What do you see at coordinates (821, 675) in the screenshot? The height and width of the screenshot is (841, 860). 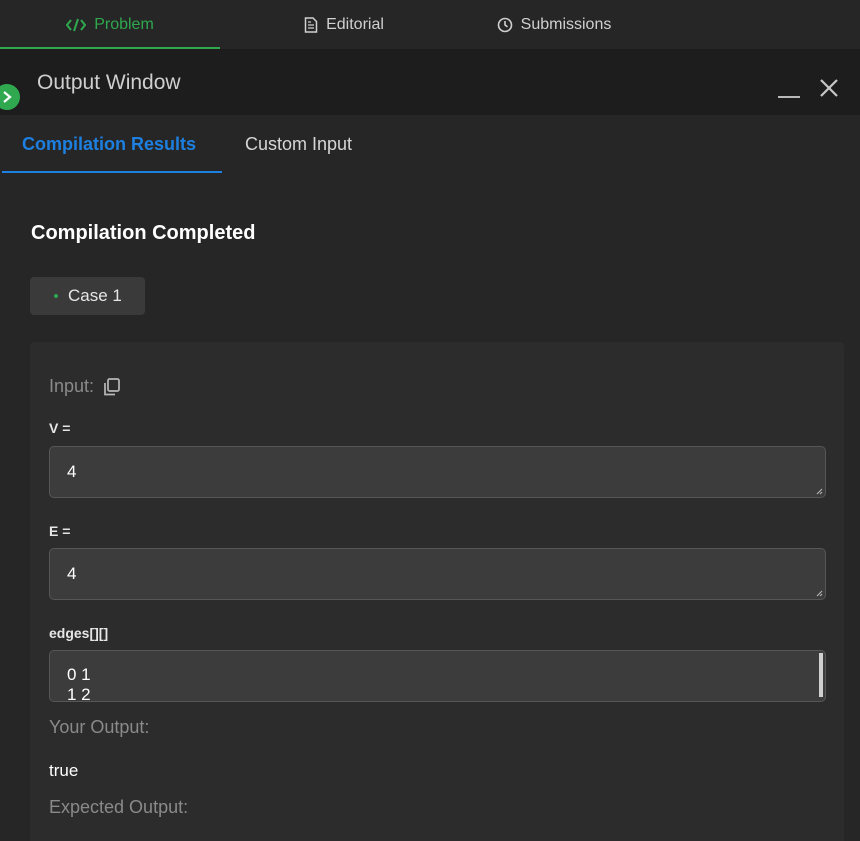 I see `scrollbar` at bounding box center [821, 675].